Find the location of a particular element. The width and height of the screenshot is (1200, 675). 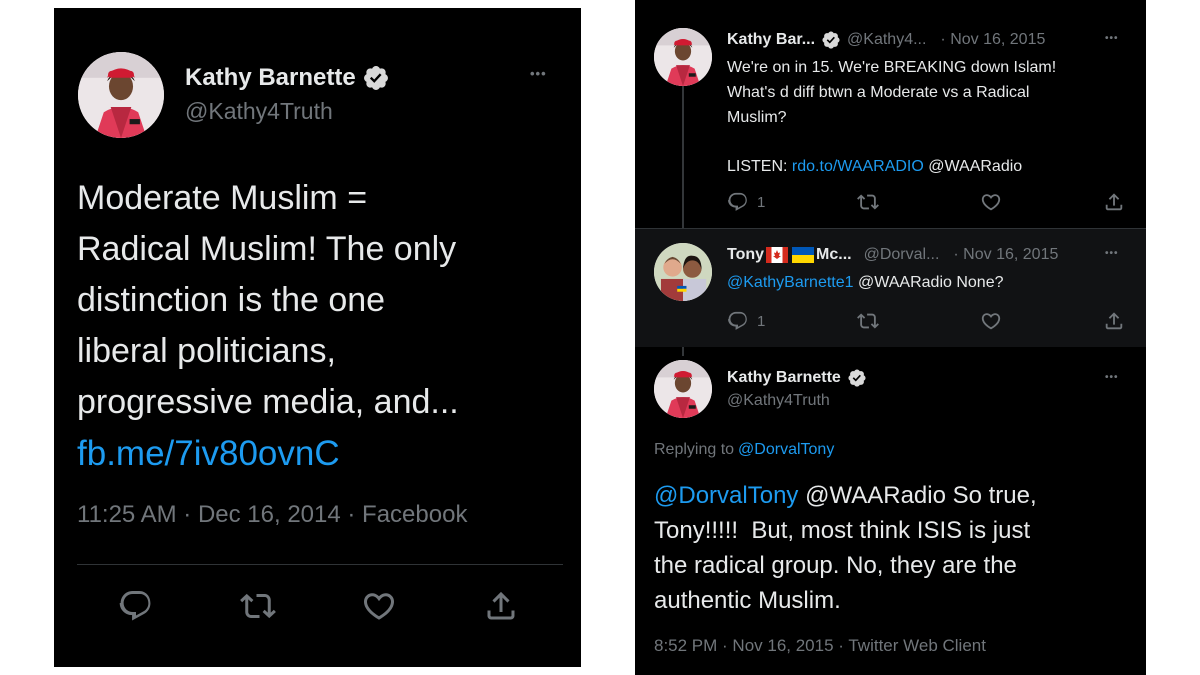

tweet-text-line: the radical group. No, they are the is located at coordinates (835, 565).